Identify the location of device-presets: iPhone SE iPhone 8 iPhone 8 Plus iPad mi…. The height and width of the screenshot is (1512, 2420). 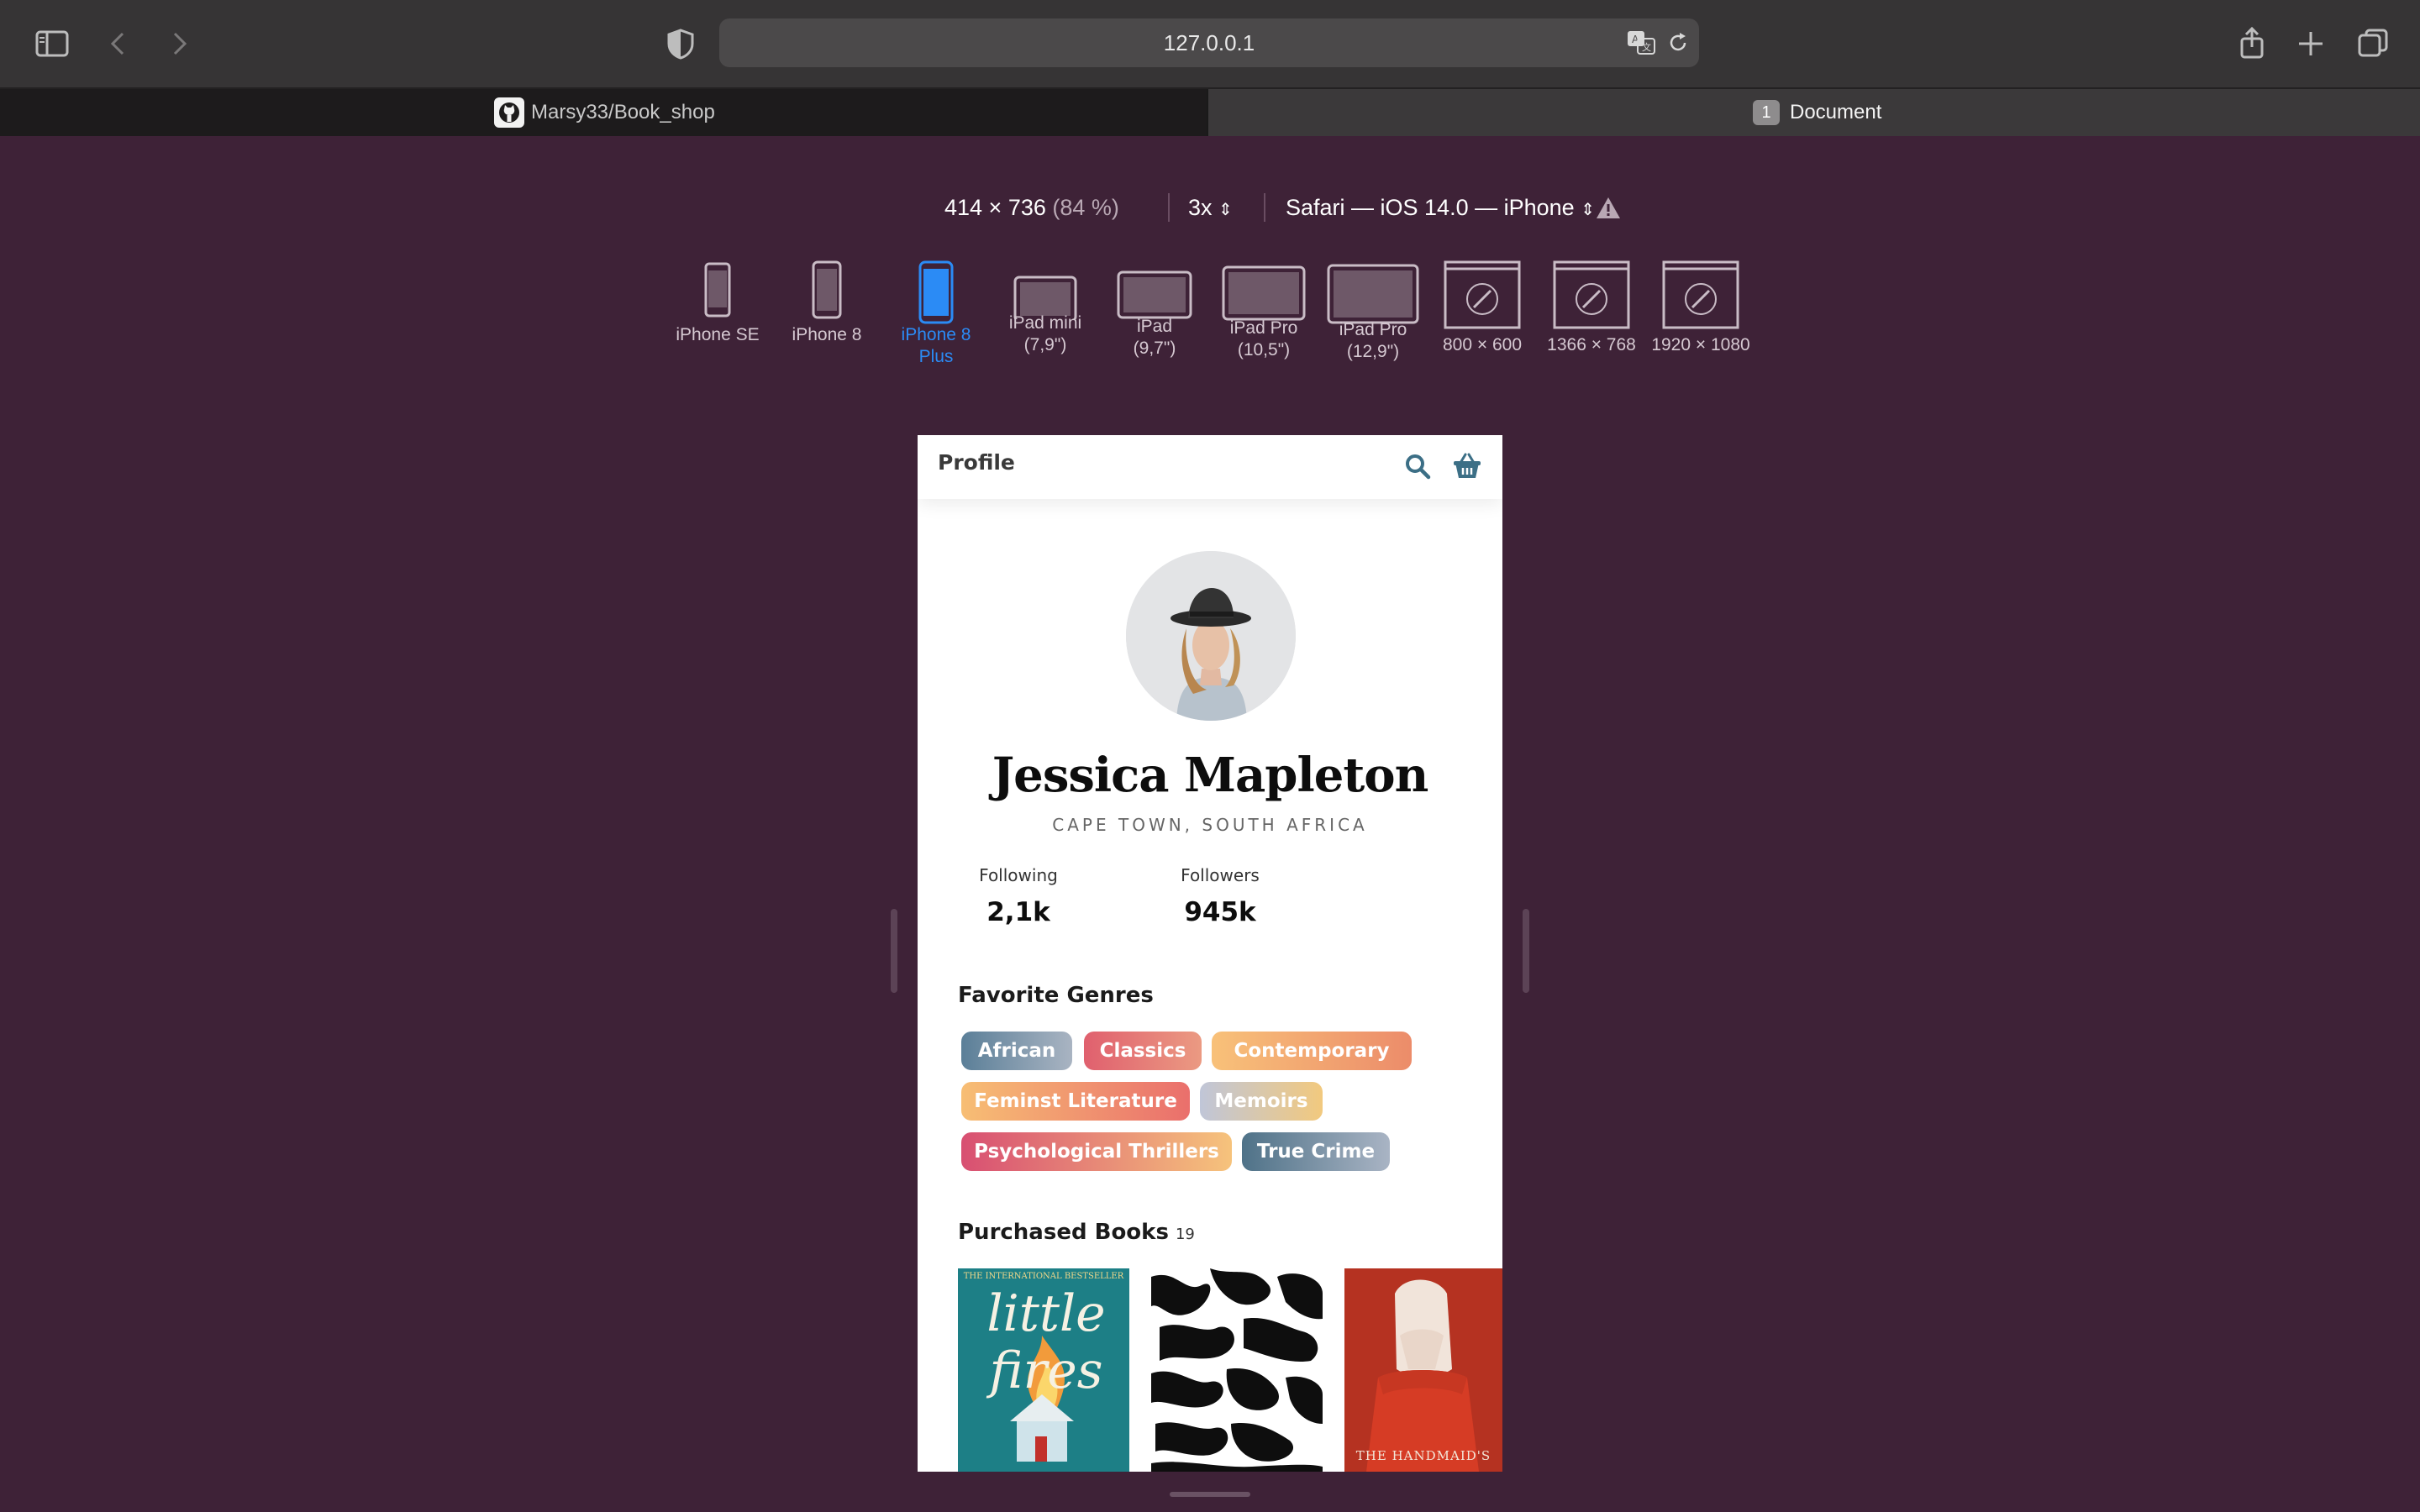
(1210, 323).